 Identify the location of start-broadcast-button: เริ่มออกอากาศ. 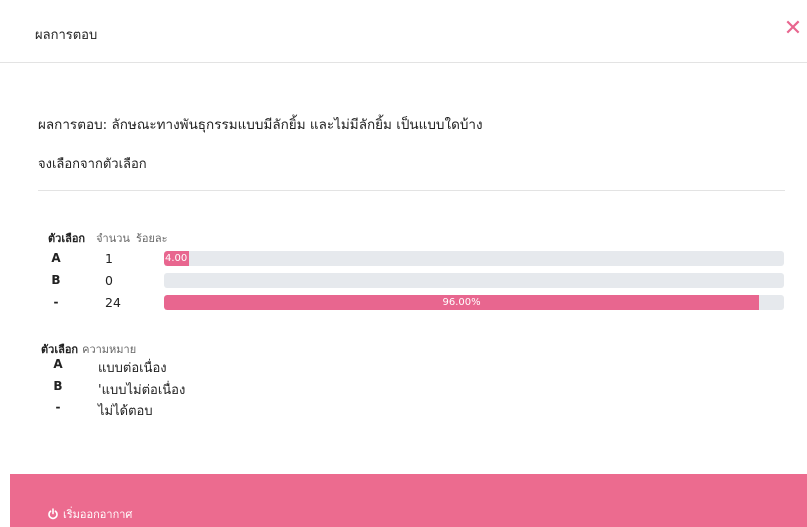
(89, 514).